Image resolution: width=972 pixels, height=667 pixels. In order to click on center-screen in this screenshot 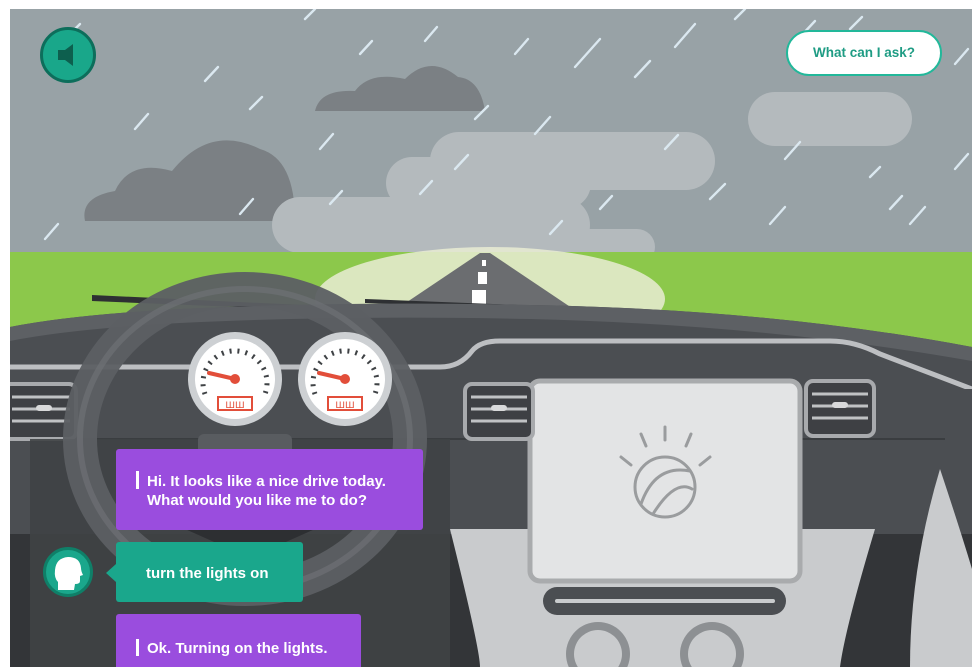, I will do `click(665, 481)`.